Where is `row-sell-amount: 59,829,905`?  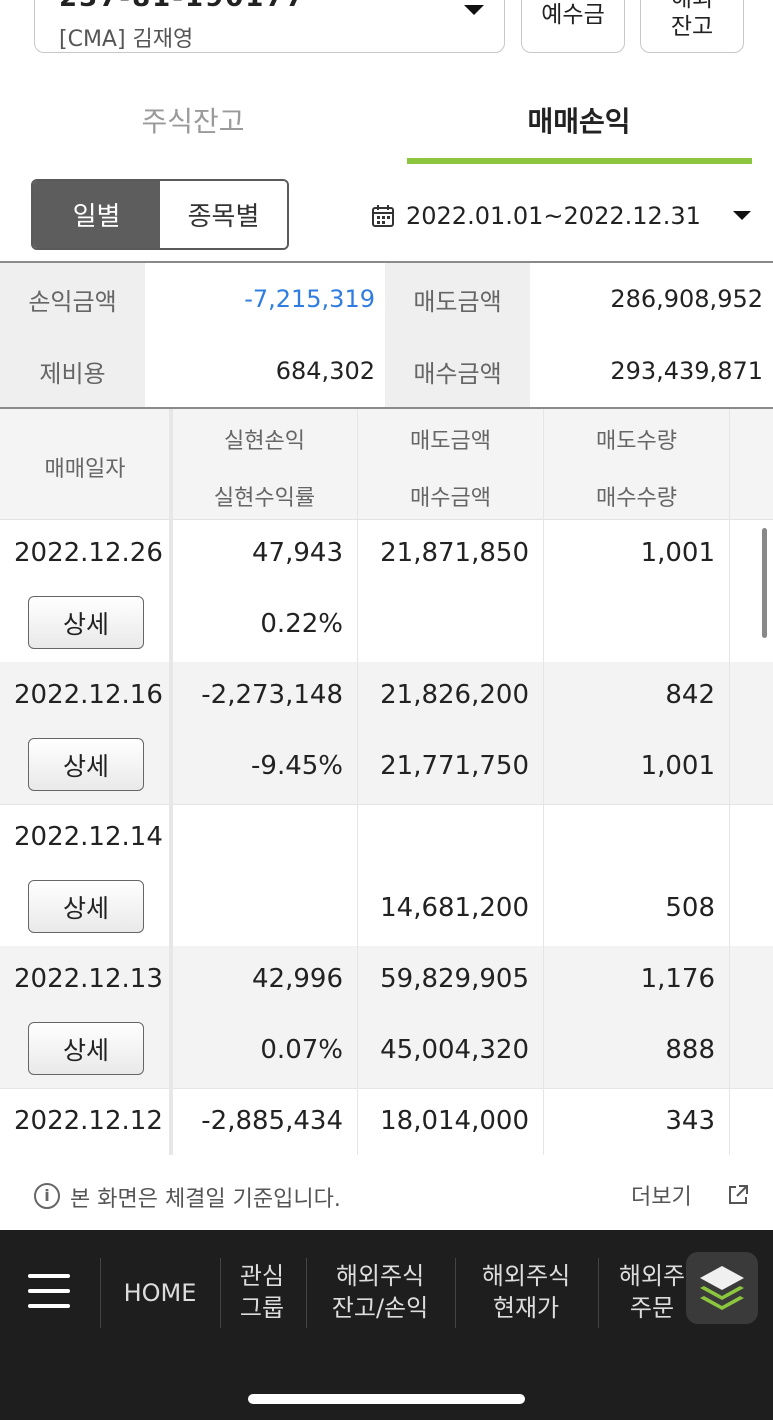 row-sell-amount: 59,829,905 is located at coordinates (454, 979).